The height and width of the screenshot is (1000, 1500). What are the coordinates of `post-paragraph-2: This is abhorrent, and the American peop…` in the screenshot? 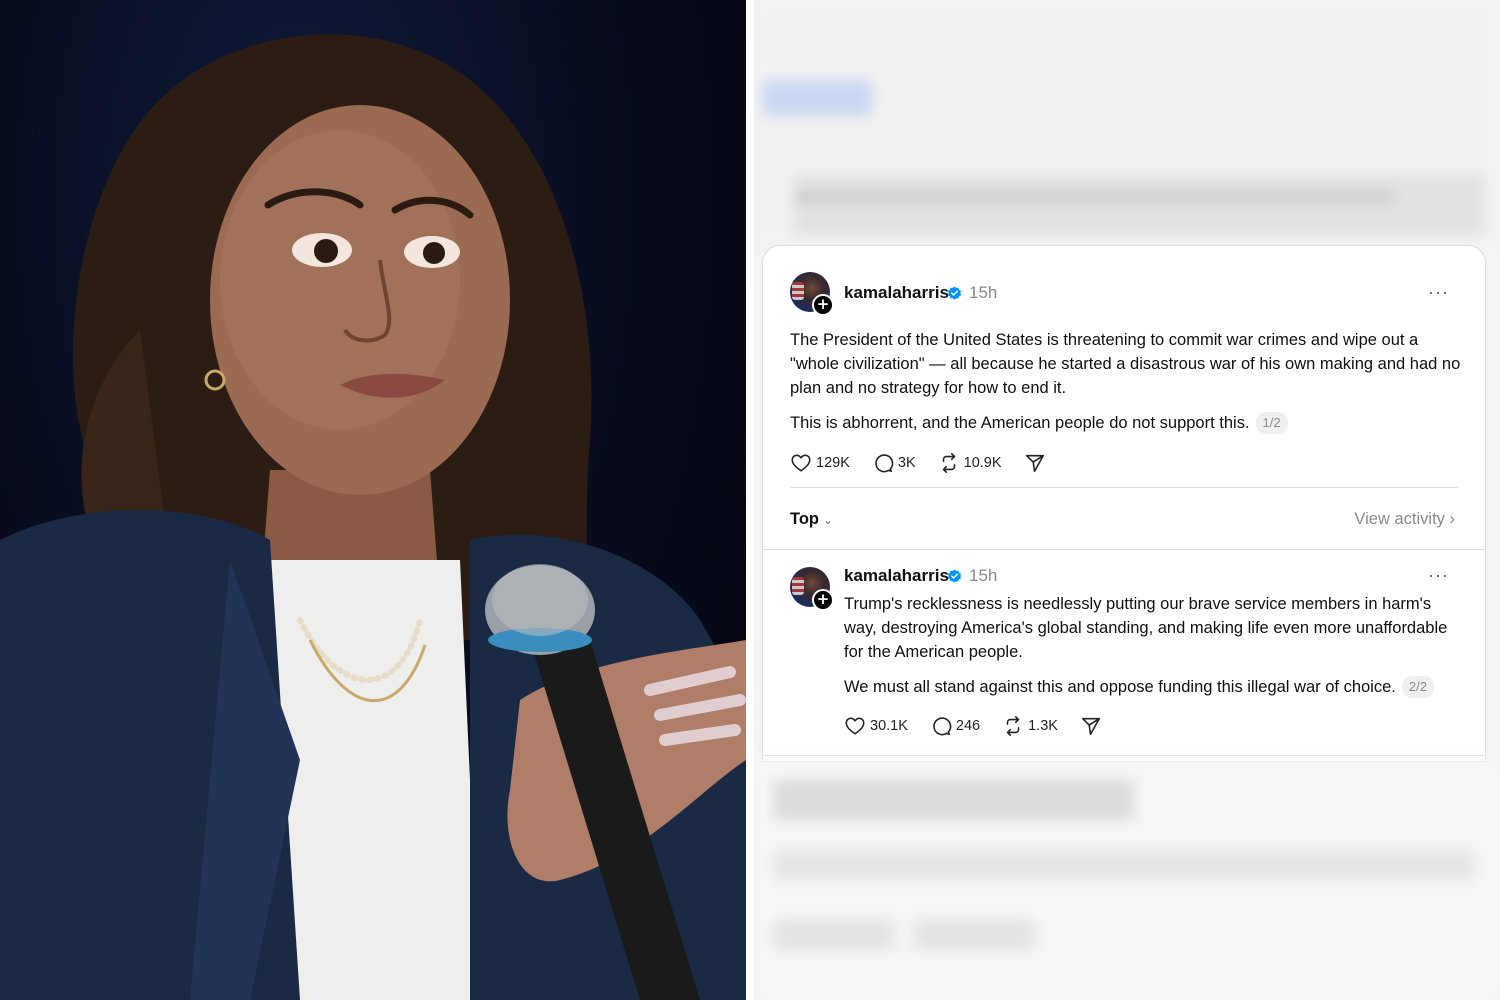 It's located at (1127, 423).